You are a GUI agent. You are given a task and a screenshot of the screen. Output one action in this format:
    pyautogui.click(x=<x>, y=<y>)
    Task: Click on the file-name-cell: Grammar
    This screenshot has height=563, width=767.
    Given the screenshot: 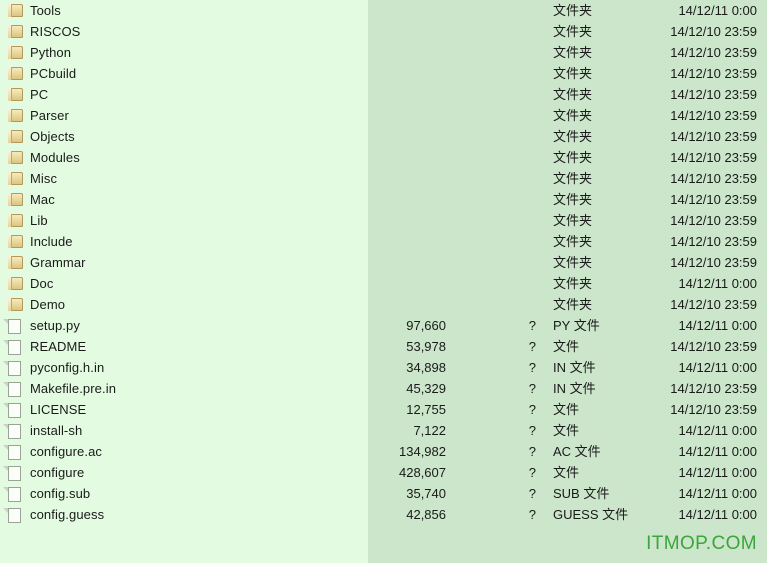 What is the action you would take?
    pyautogui.click(x=47, y=262)
    